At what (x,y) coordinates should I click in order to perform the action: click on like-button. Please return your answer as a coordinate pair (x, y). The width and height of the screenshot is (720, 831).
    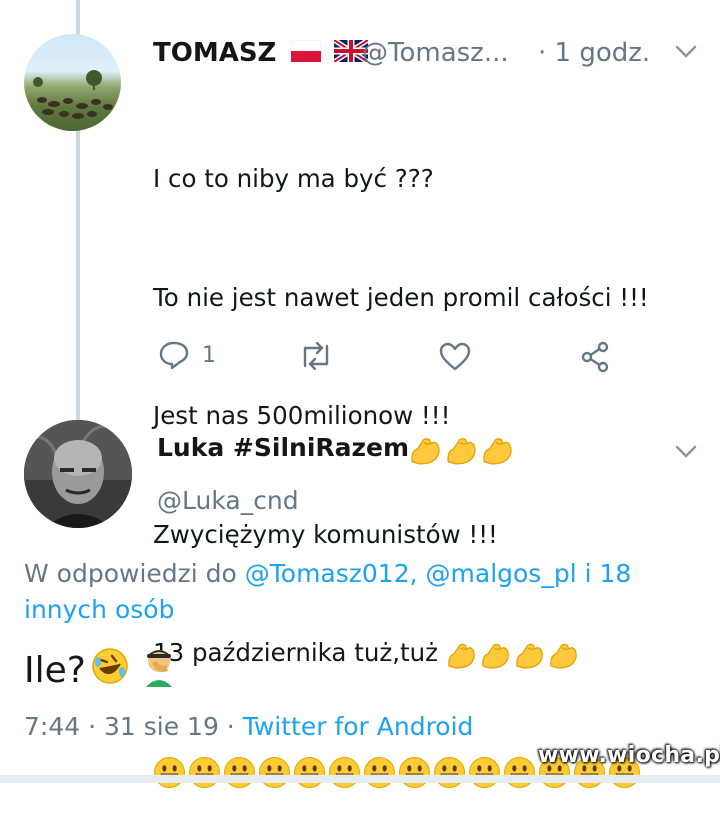
    Looking at the image, I should click on (461, 357).